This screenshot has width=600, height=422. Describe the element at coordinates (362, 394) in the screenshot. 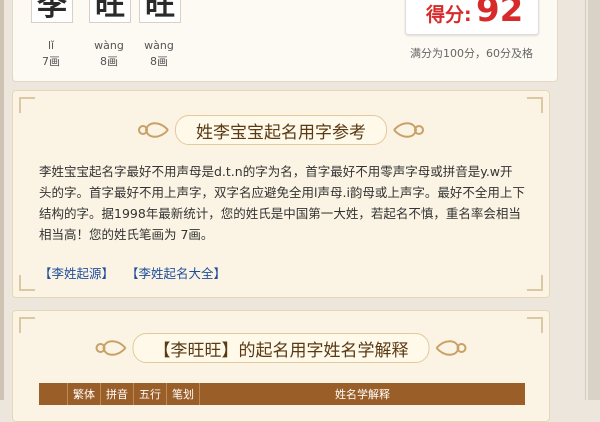

I see `col-header-explanation: 姓名学解释` at that location.